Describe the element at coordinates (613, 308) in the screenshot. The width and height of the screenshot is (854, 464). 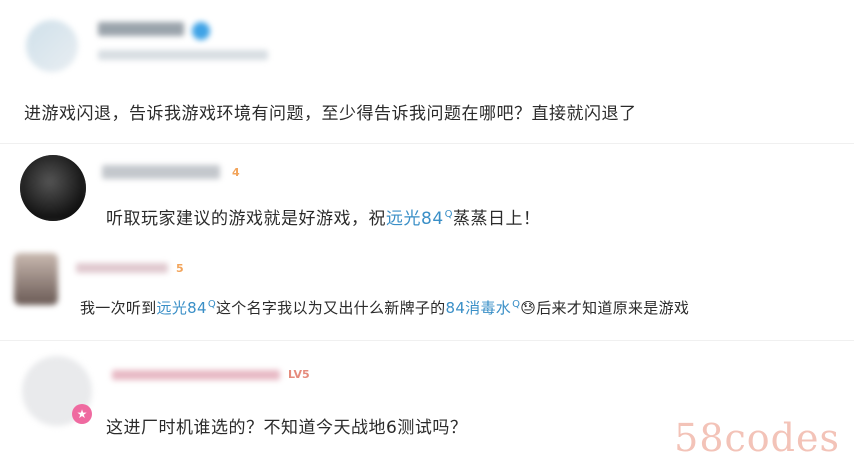
I see `text-part-3: 后来才知道原来是游戏` at that location.